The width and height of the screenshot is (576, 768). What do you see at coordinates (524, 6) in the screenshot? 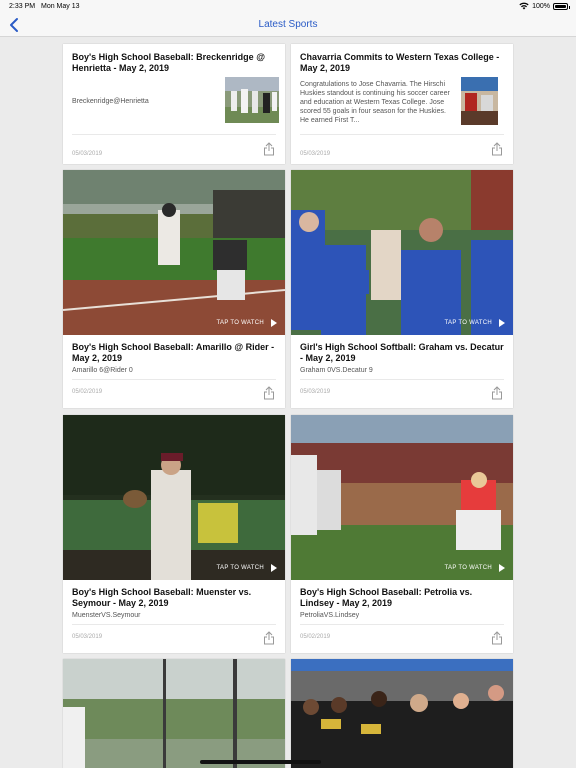
I see `wifi-icon` at bounding box center [524, 6].